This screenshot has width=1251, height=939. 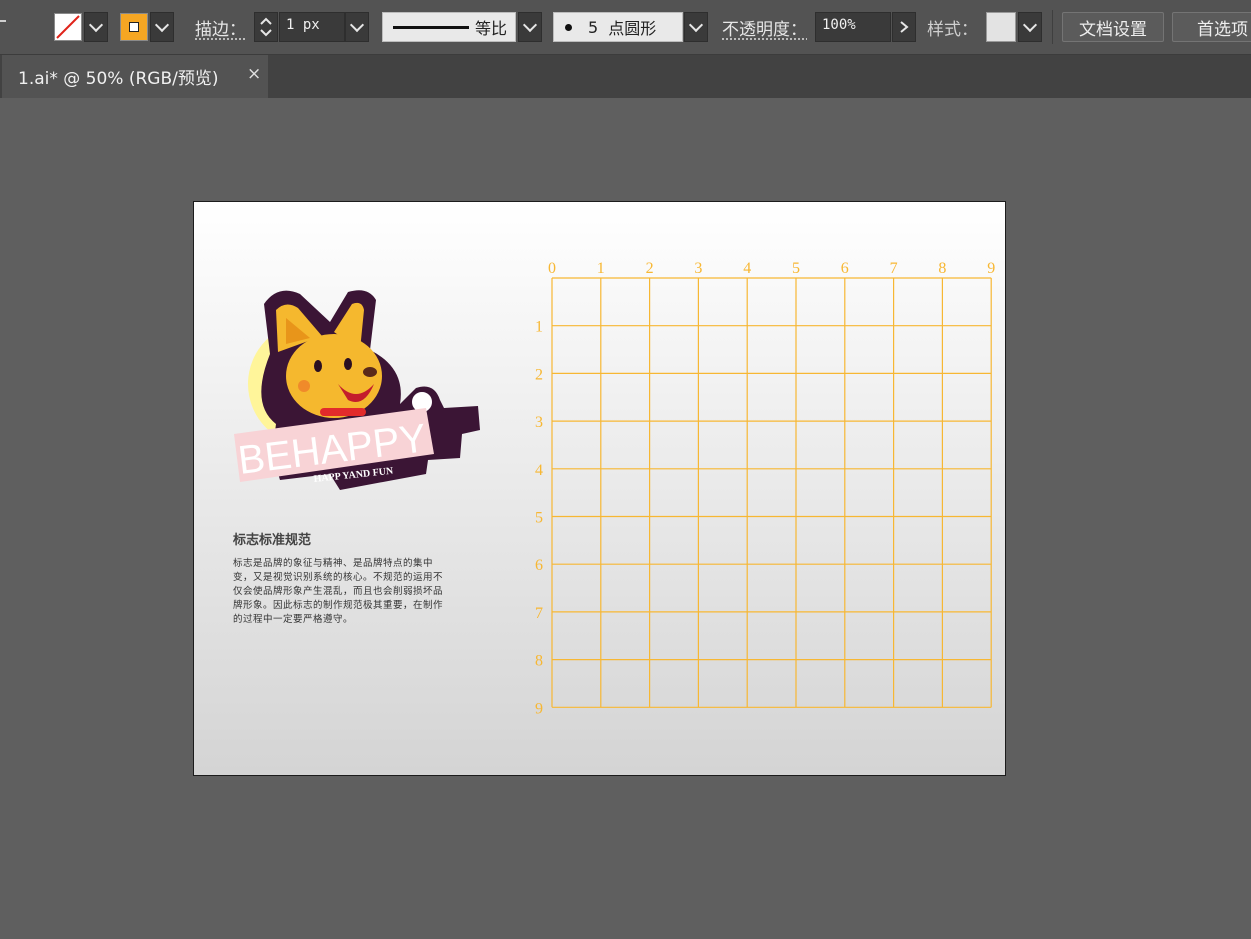 What do you see at coordinates (118, 79) in the screenshot?
I see `tab-title: 1.ai* @ 50% (RGB/预览)` at bounding box center [118, 79].